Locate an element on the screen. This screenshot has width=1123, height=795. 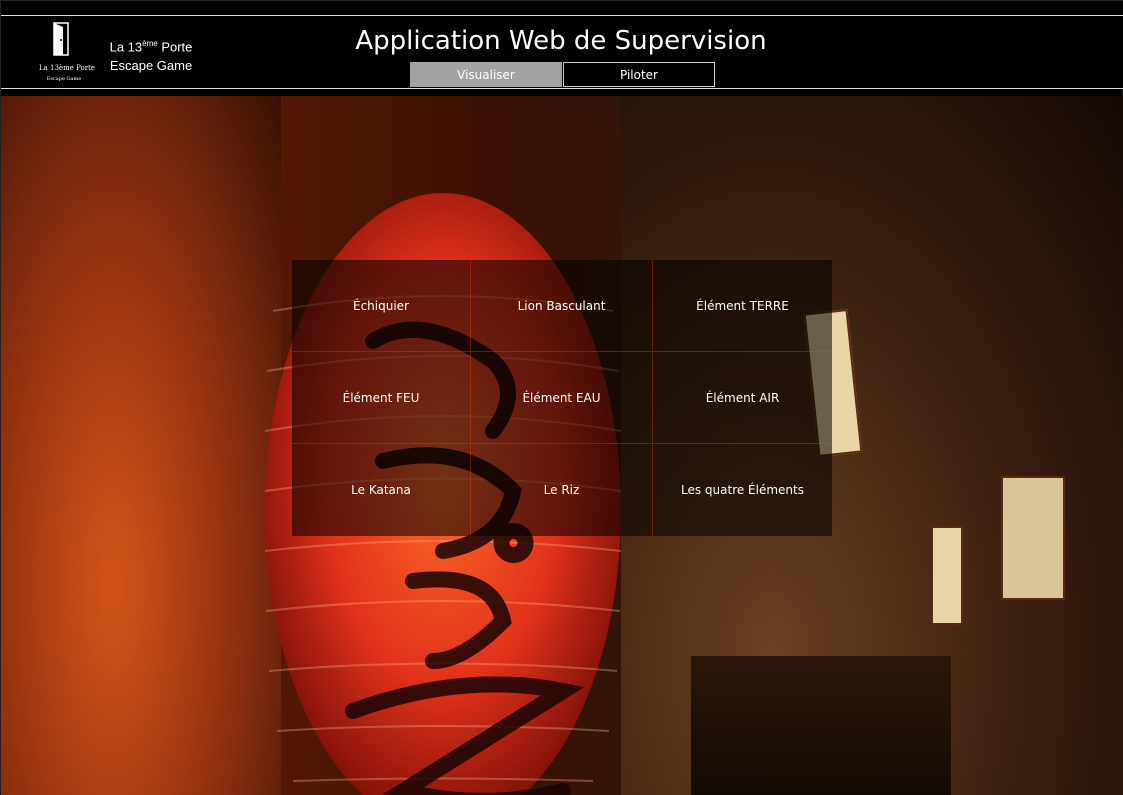
logo: La 13ème Porte Escape Game is located at coordinates (67, 53).